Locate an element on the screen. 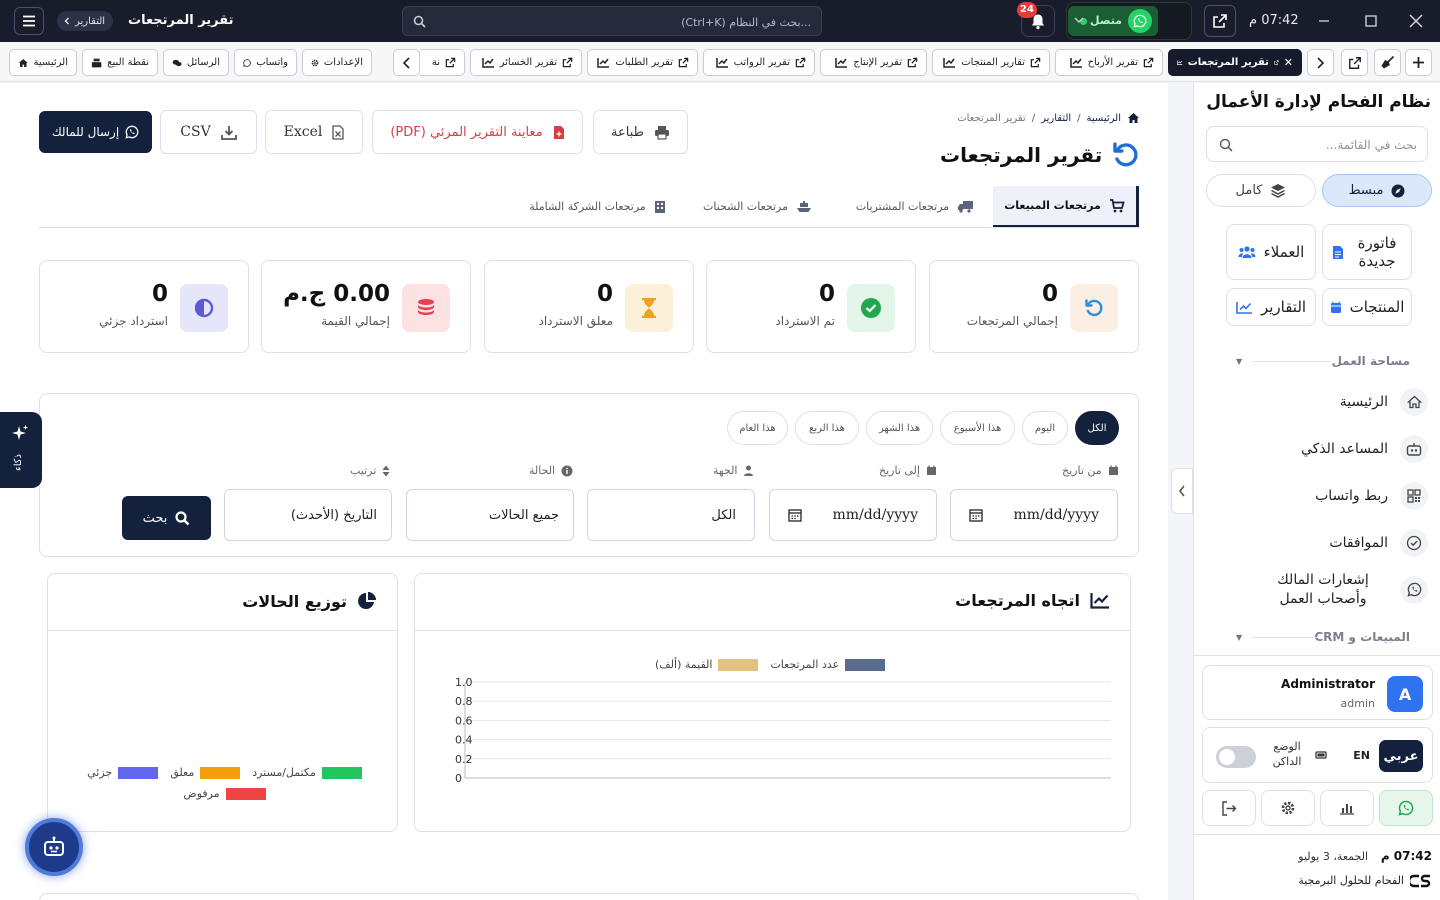 Image resolution: width=1440 pixels, height=900 pixels. chart-line-icon is located at coordinates (1075, 63).